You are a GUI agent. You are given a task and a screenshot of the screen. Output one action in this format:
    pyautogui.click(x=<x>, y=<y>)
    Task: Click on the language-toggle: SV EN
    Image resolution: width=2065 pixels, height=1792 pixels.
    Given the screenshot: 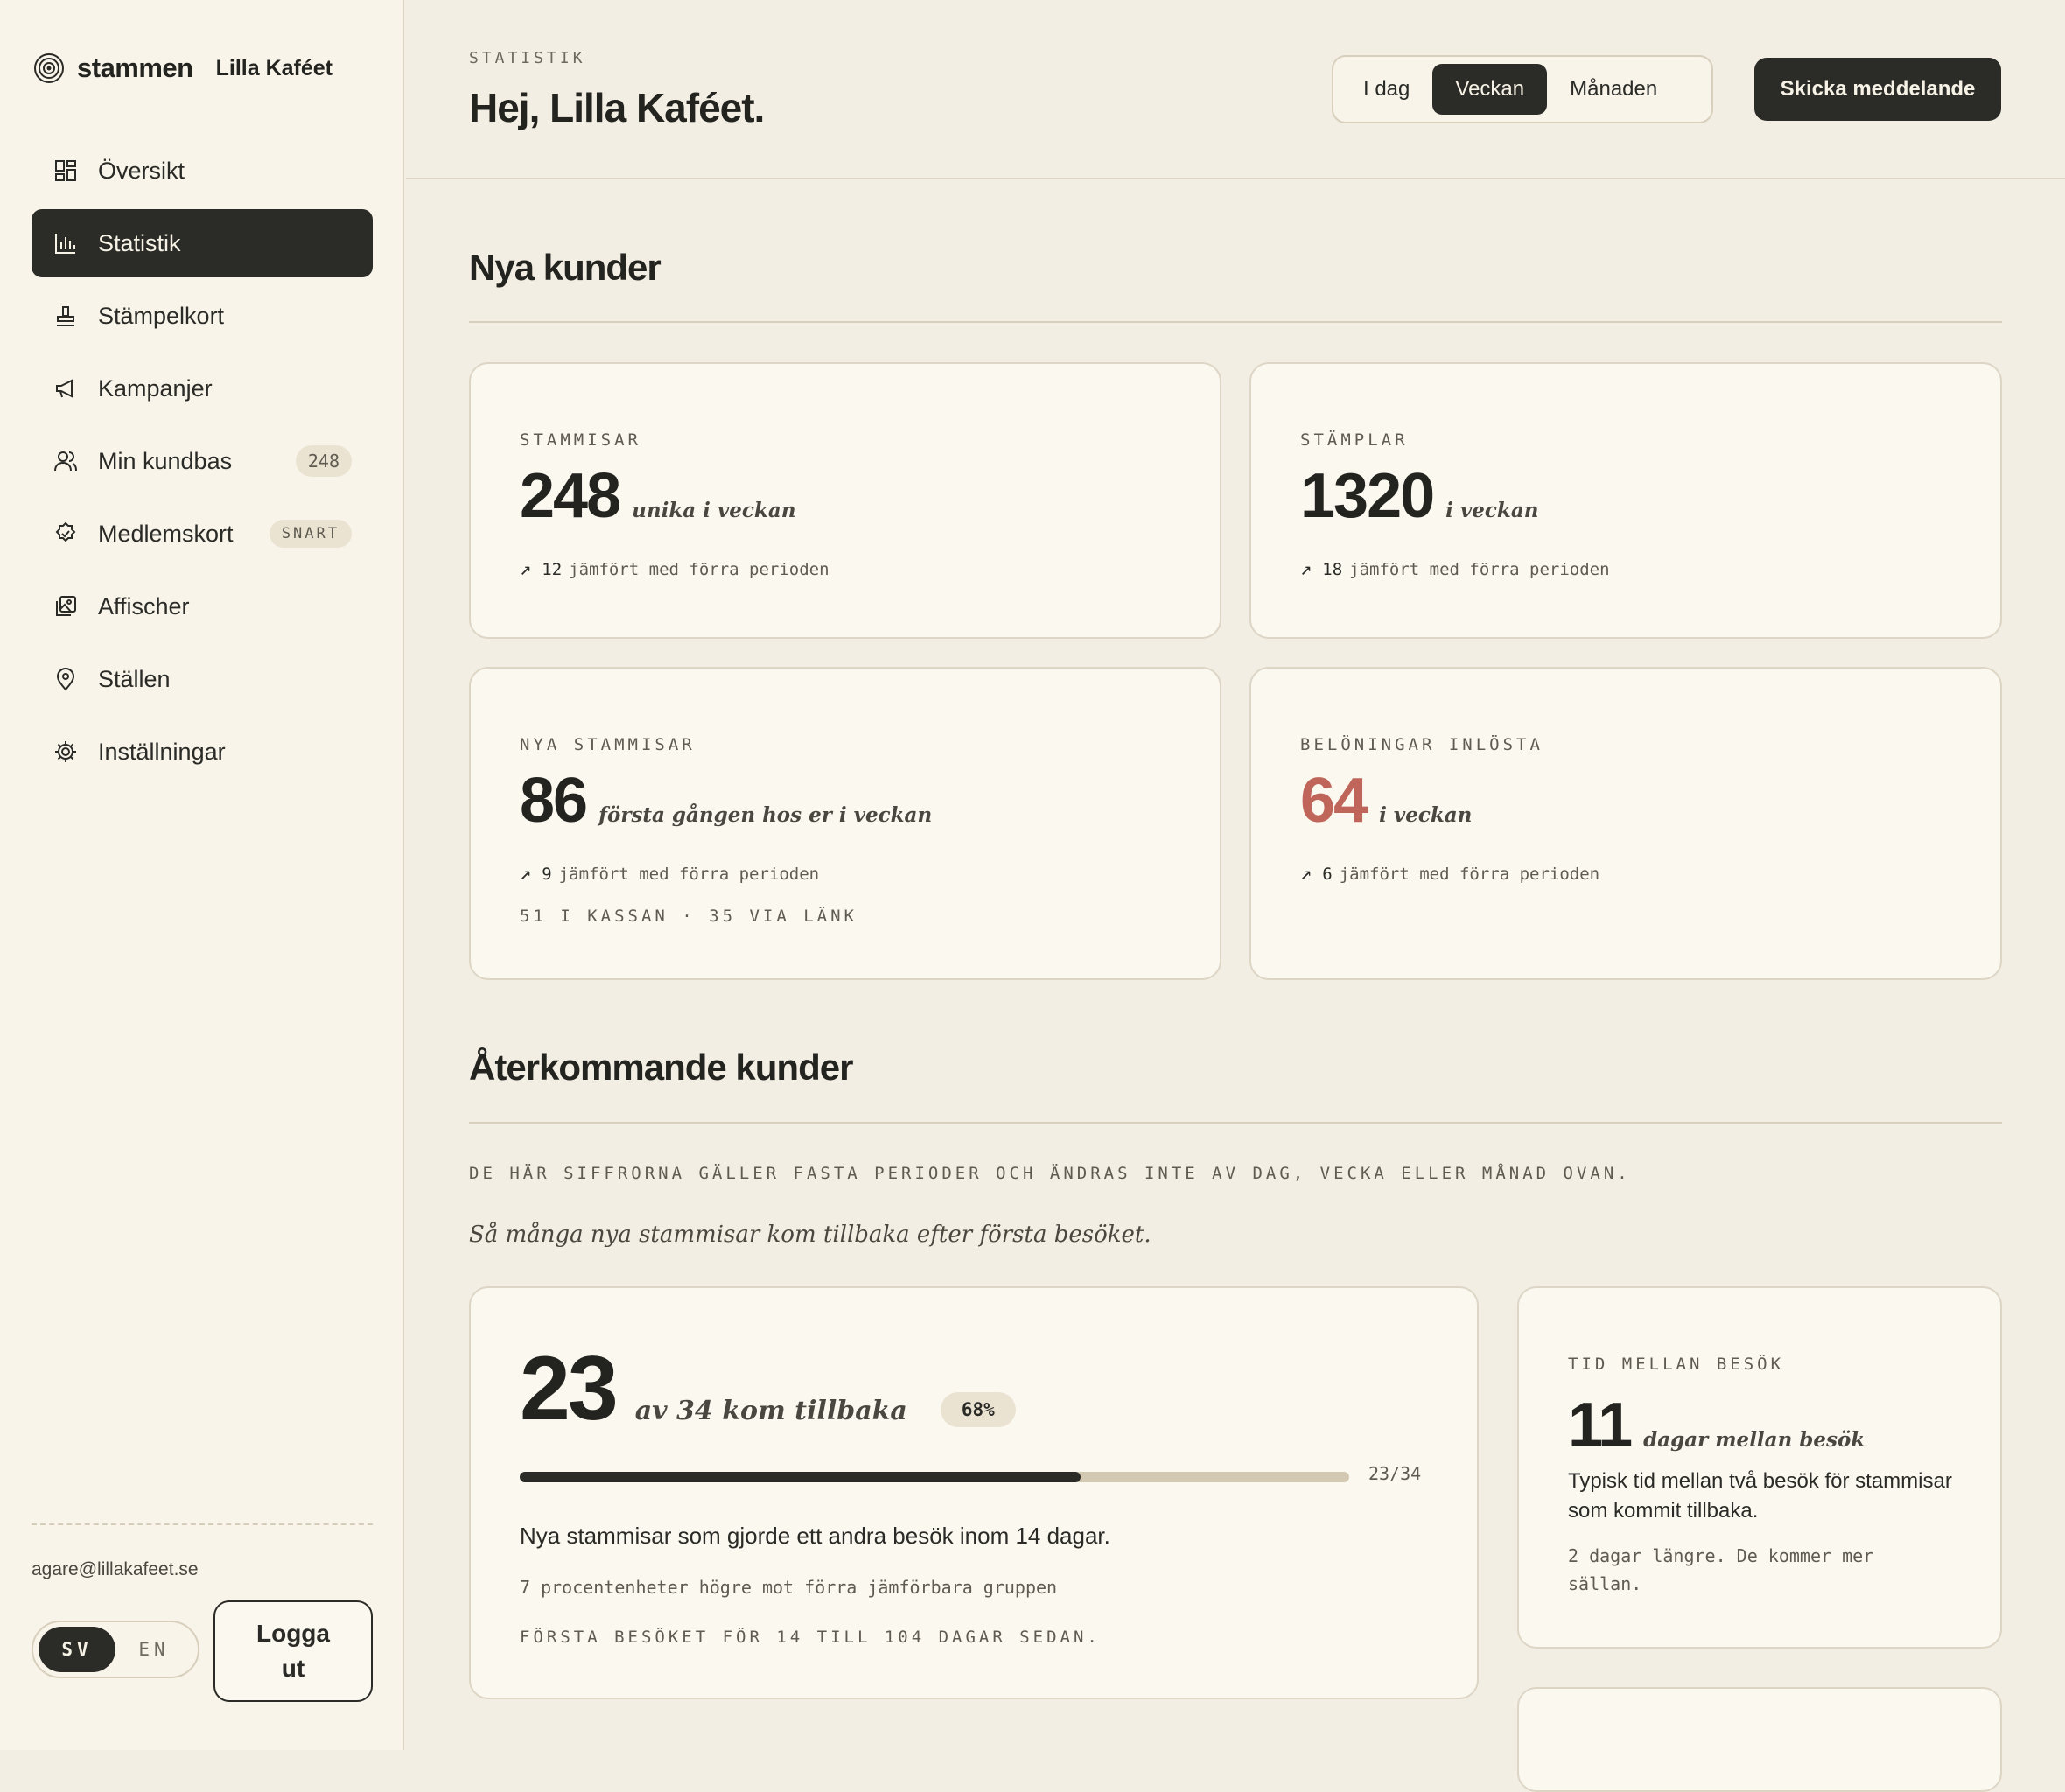 What is the action you would take?
    pyautogui.click(x=116, y=1649)
    